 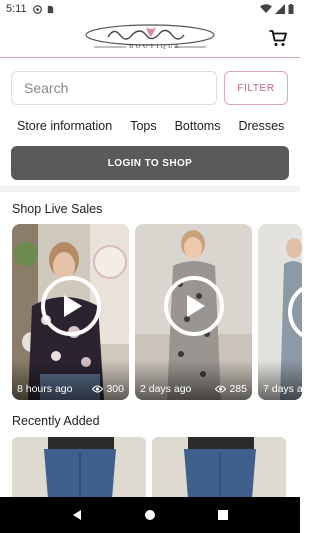 What do you see at coordinates (114, 88) in the screenshot?
I see `search-input: Search` at bounding box center [114, 88].